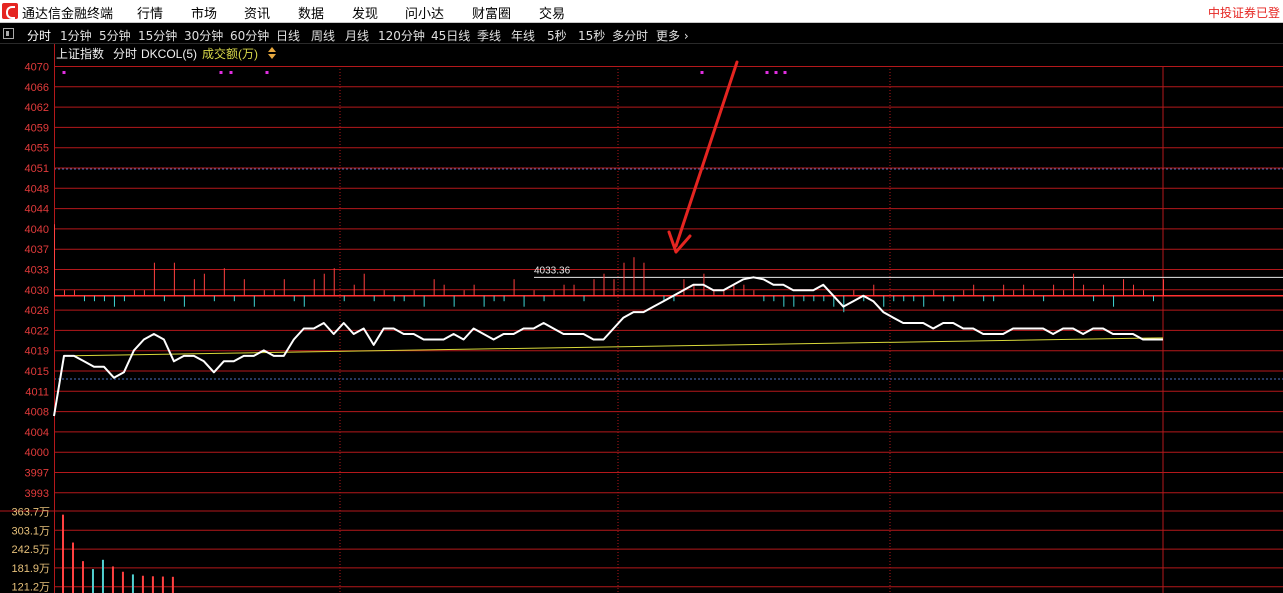 This screenshot has height=593, width=1283. What do you see at coordinates (37, 453) in the screenshot?
I see `price-tick-label: 4000` at bounding box center [37, 453].